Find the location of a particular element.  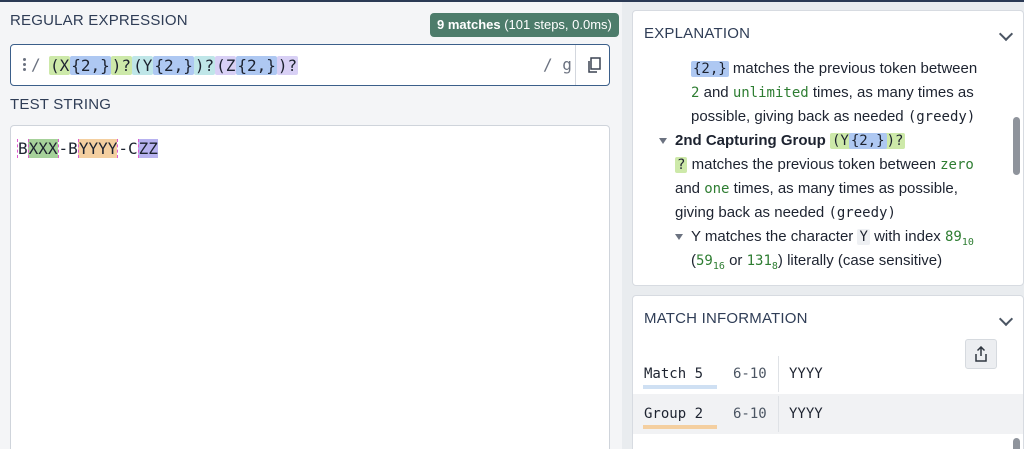

match-info-scrollbar is located at coordinates (1016, 443).